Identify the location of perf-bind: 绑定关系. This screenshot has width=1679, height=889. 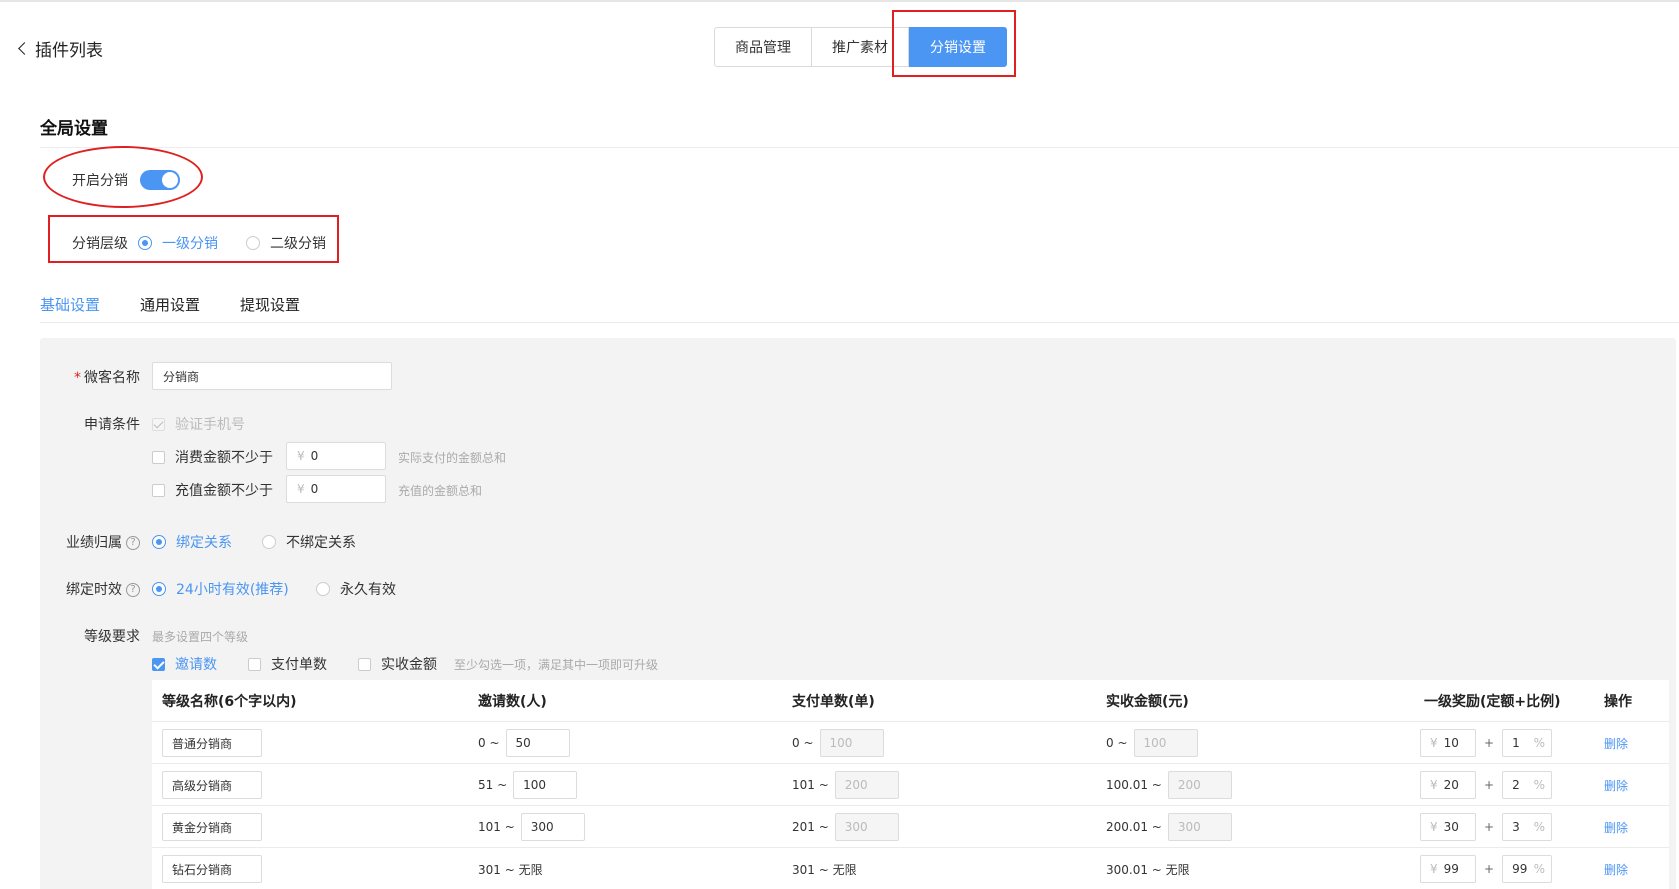
(192, 542).